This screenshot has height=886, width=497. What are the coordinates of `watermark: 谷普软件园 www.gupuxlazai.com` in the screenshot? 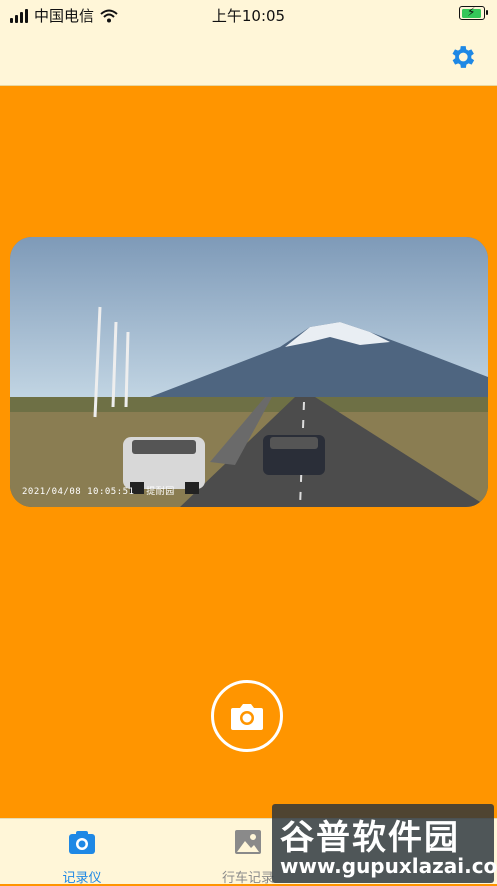 It's located at (384, 843).